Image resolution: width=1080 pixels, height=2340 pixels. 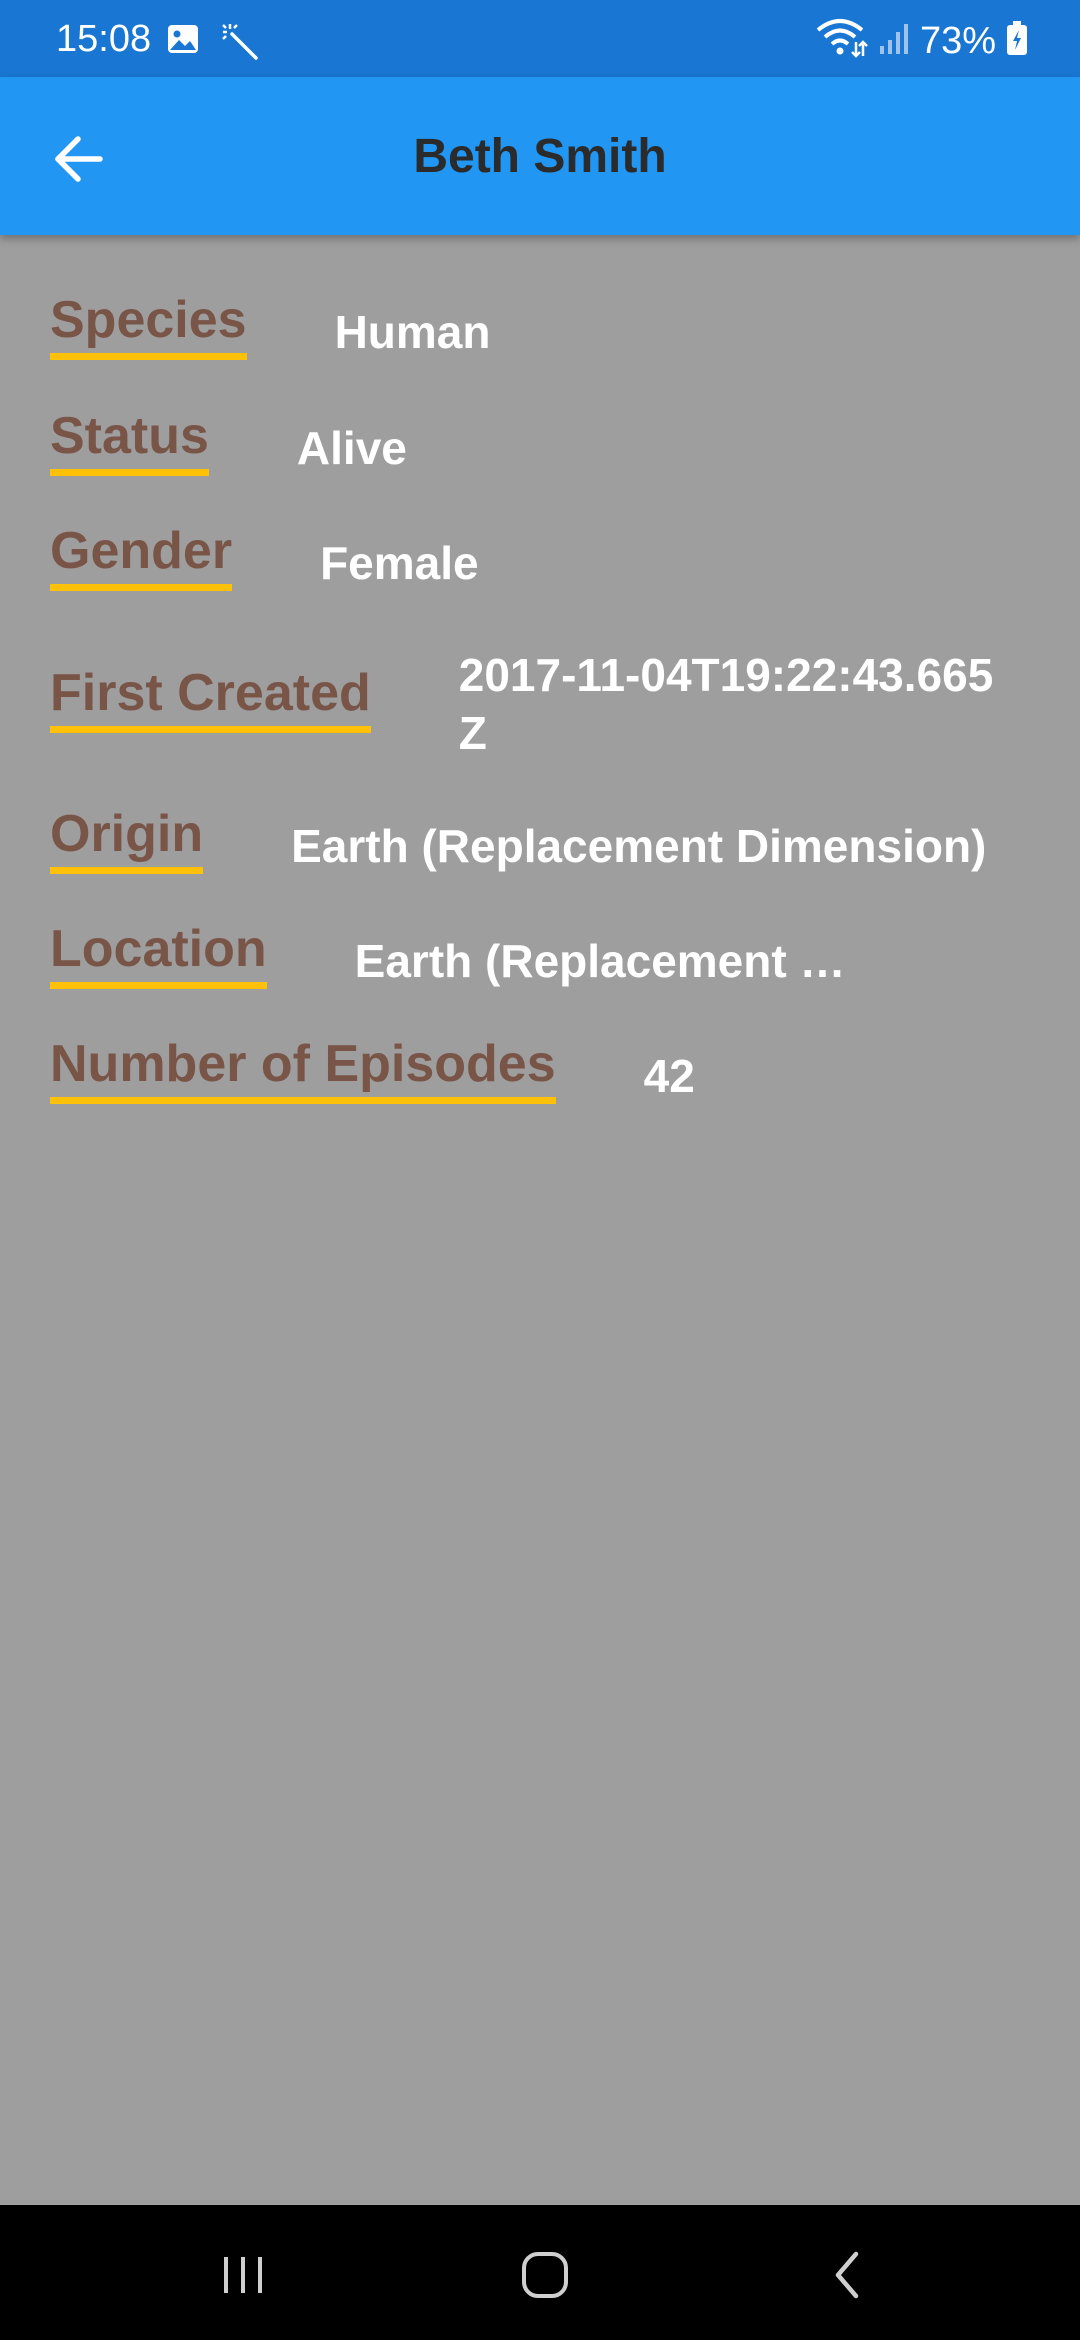 What do you see at coordinates (412, 332) in the screenshot?
I see `species-value: Human` at bounding box center [412, 332].